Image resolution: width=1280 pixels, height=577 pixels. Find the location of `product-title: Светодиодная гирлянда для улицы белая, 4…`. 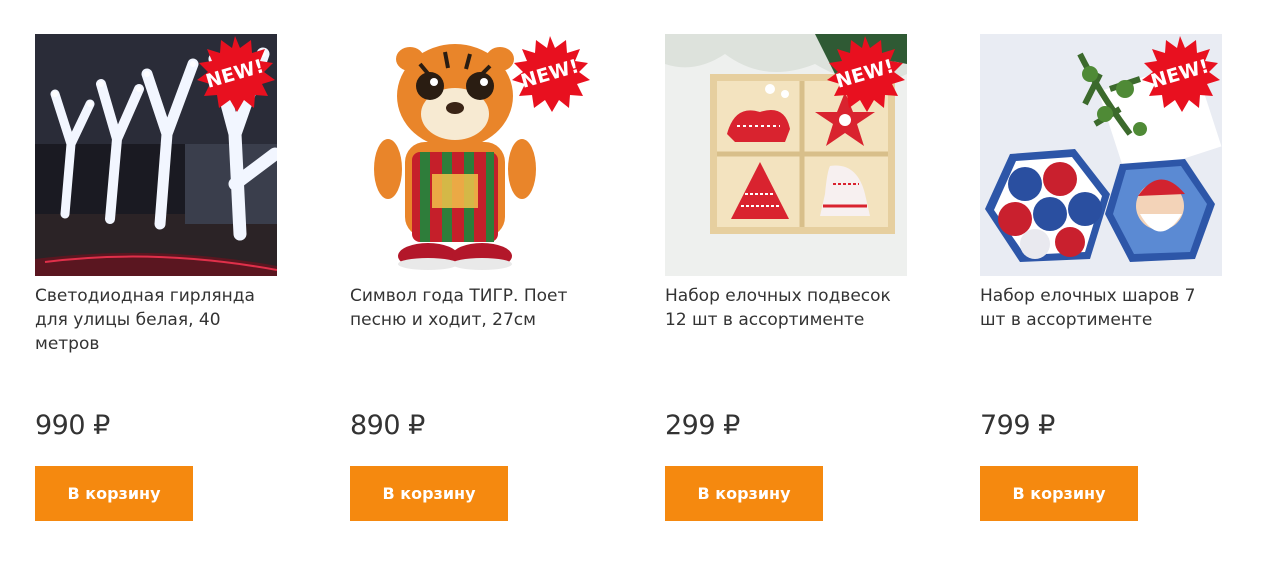

product-title: Светодиодная гирлянда для улицы белая, 4… is located at coordinates (156, 320).